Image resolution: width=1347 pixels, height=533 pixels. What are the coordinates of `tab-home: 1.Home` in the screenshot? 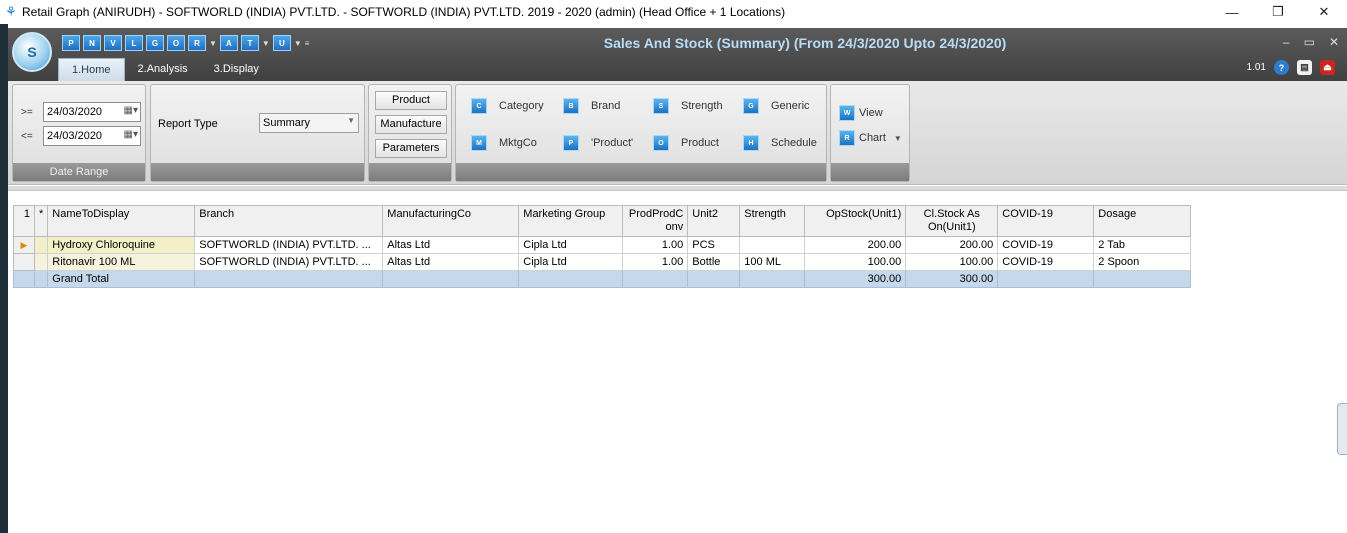 It's located at (91, 69).